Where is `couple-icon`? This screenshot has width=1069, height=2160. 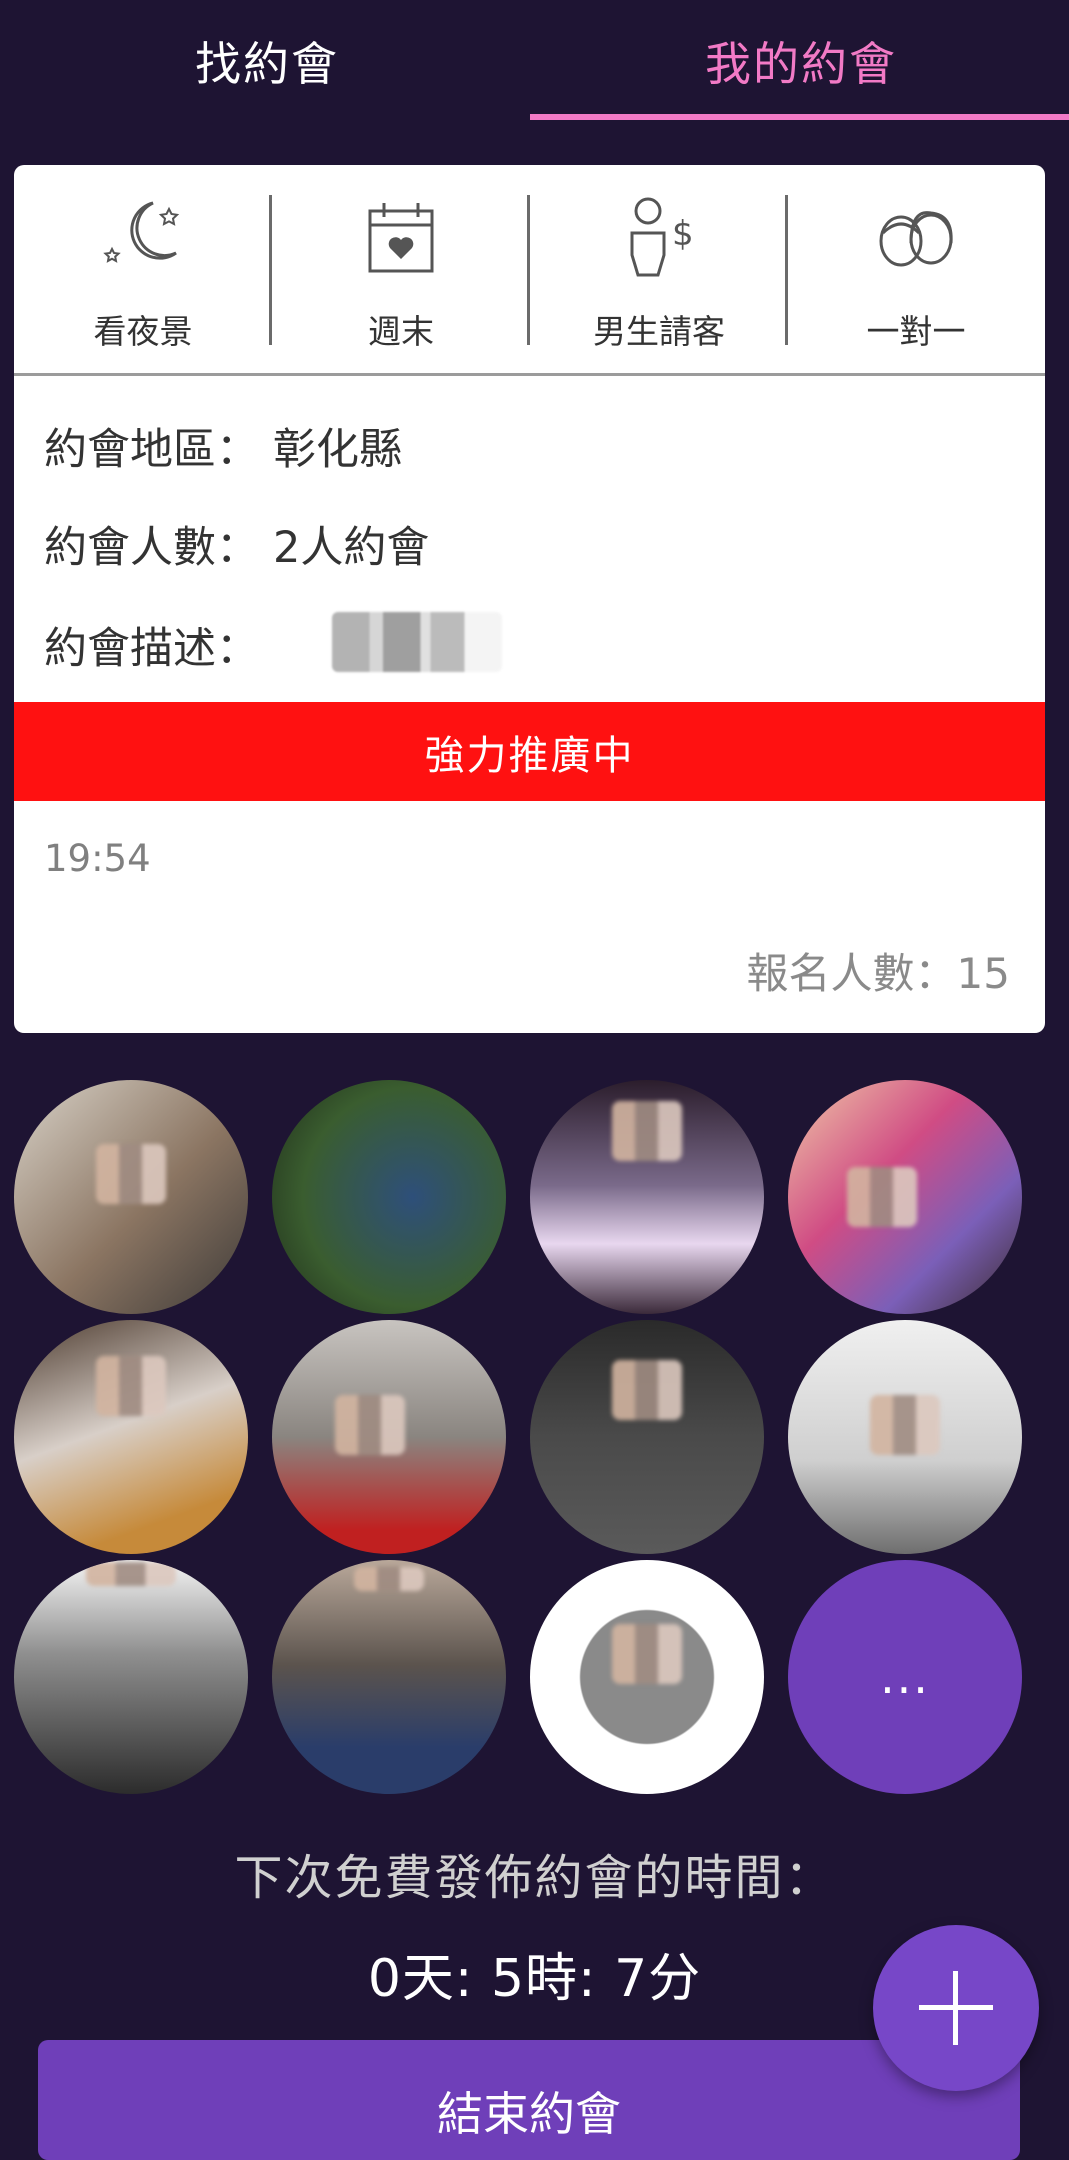
couple-icon is located at coordinates (916, 239).